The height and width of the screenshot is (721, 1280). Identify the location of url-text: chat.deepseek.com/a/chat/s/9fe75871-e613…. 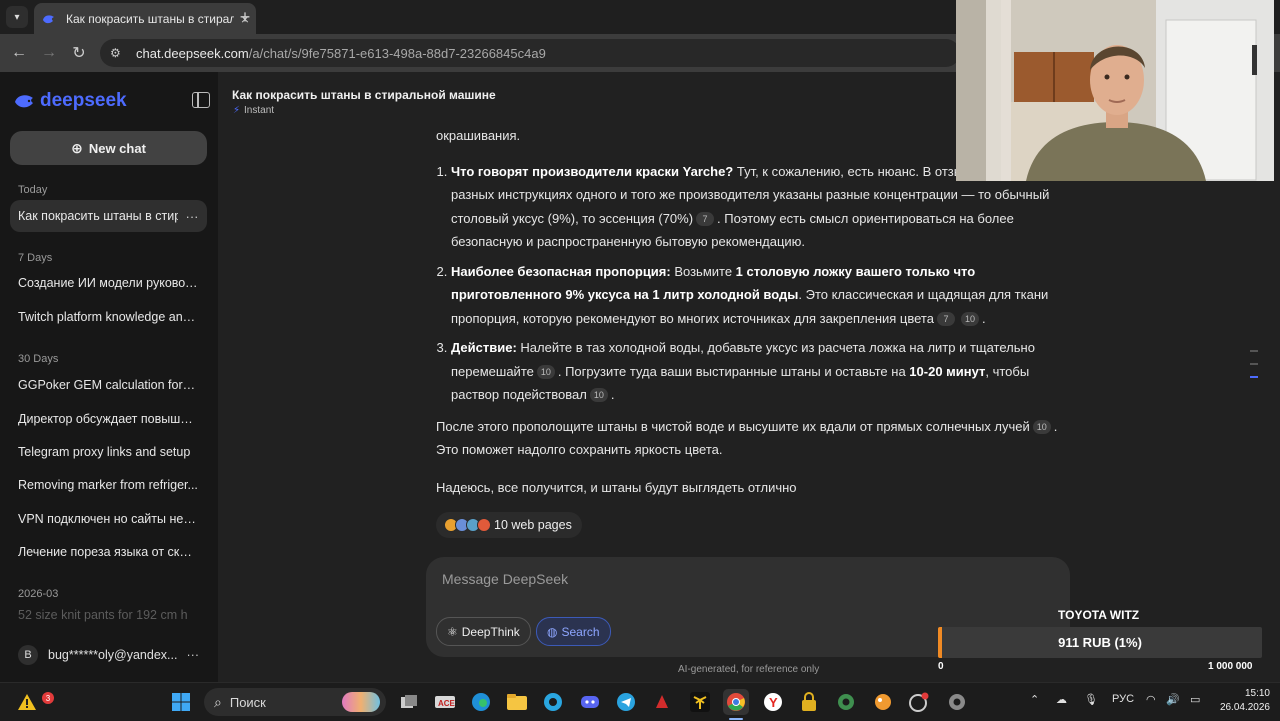
(341, 53).